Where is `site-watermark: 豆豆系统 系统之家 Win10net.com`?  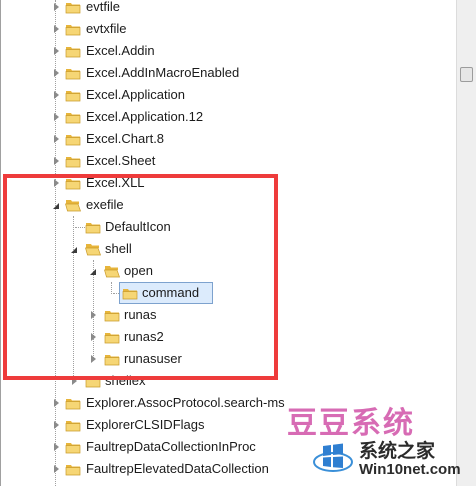 site-watermark: 豆豆系统 系统之家 Win10net.com is located at coordinates (377, 442).